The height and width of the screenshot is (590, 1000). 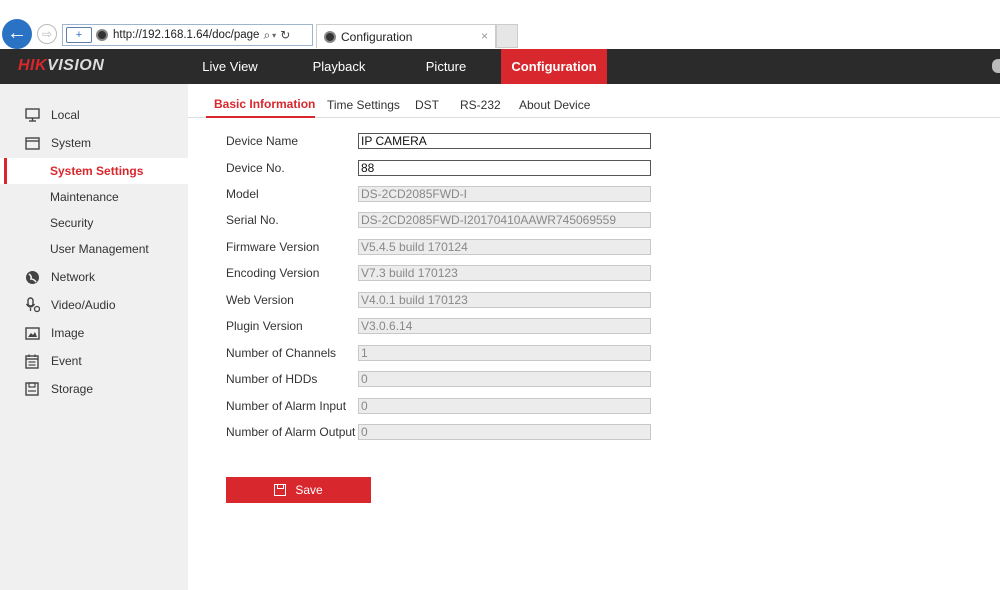 I want to click on sidebar-item-storage: Storage, so click(x=94, y=389).